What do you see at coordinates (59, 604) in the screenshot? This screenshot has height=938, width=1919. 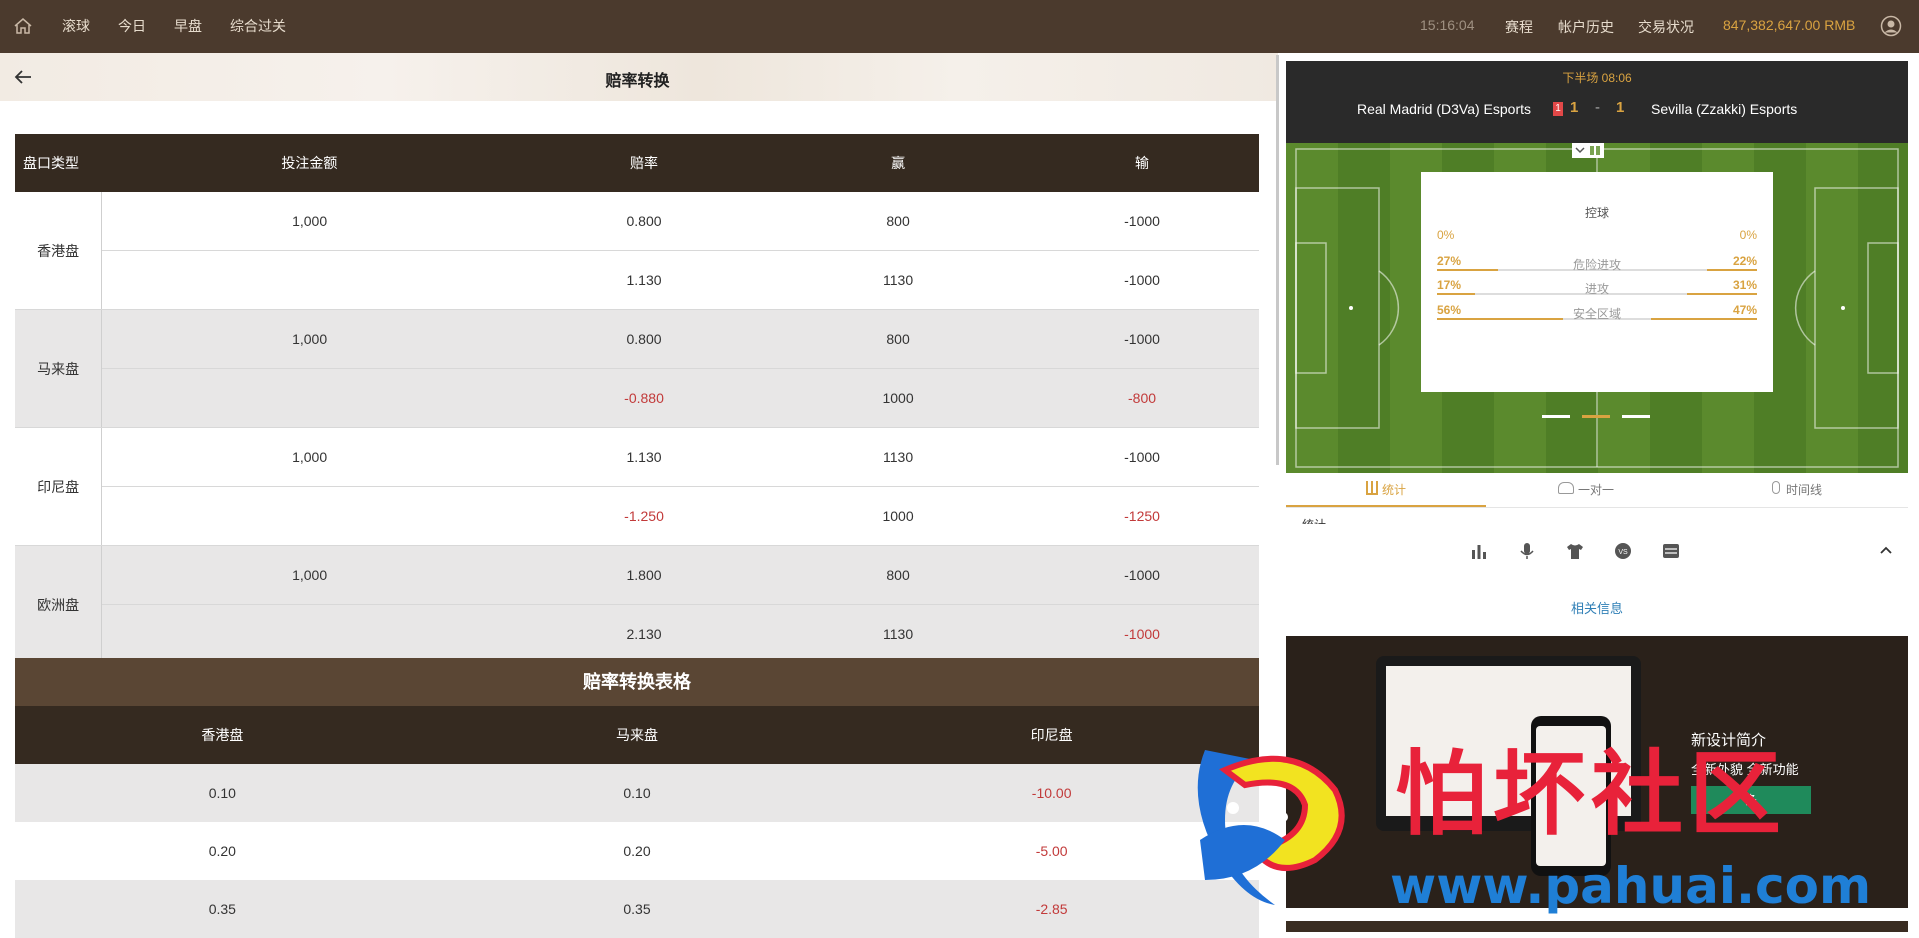 I see `row-label-euro: 欧洲盘` at bounding box center [59, 604].